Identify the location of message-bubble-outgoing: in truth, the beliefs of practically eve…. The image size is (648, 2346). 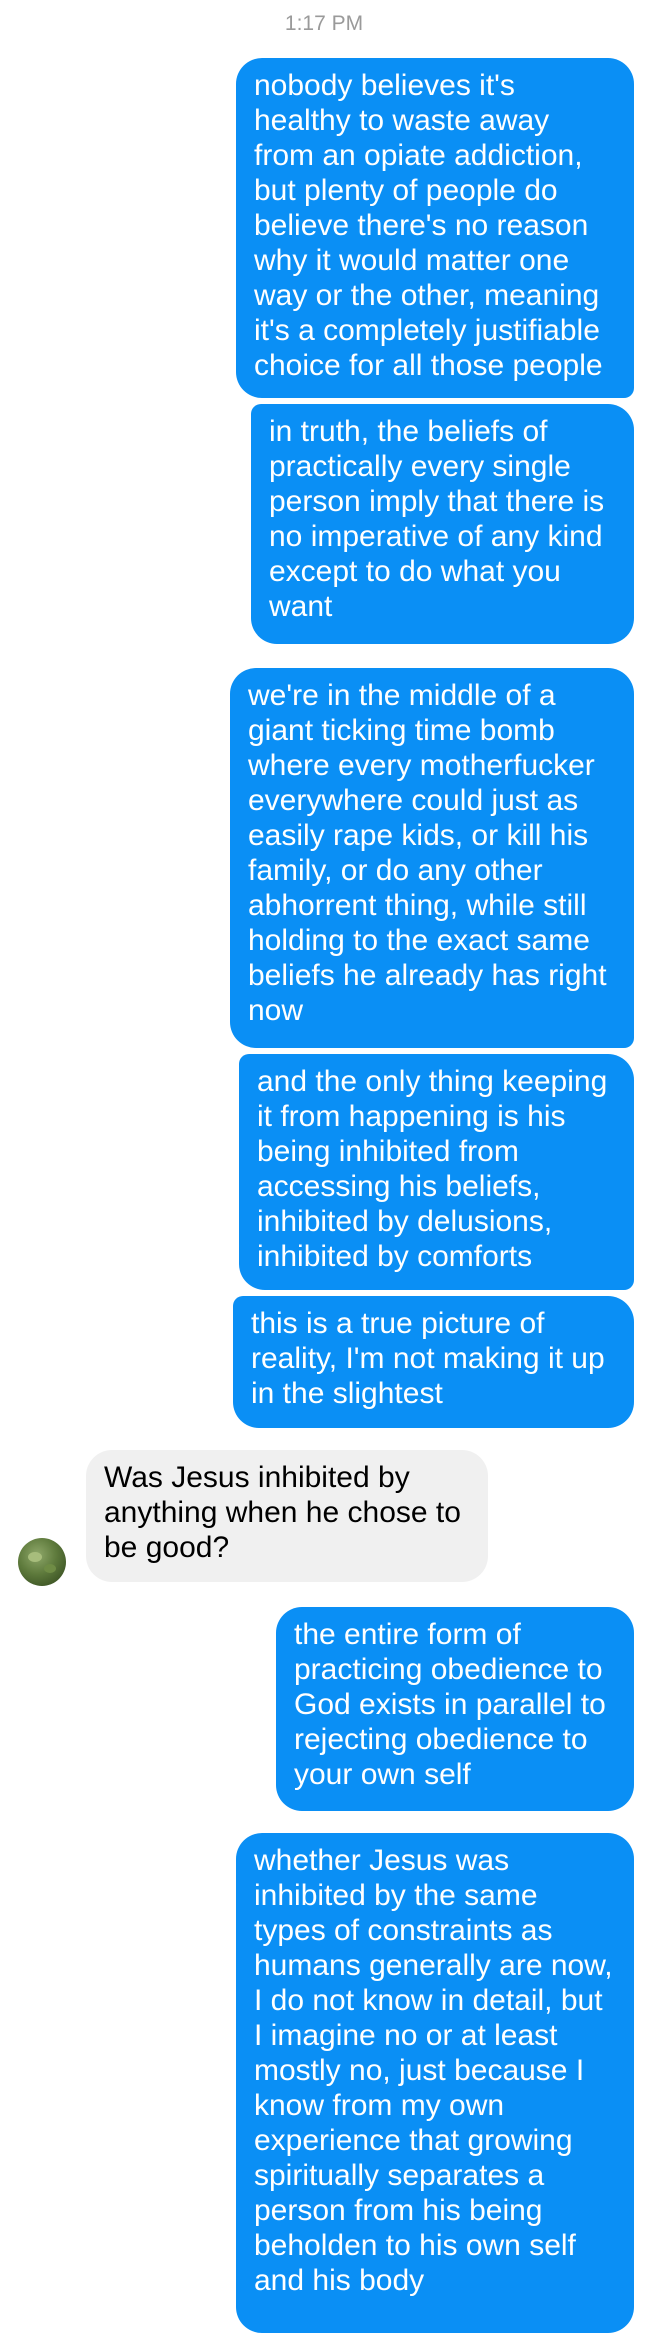
(442, 524).